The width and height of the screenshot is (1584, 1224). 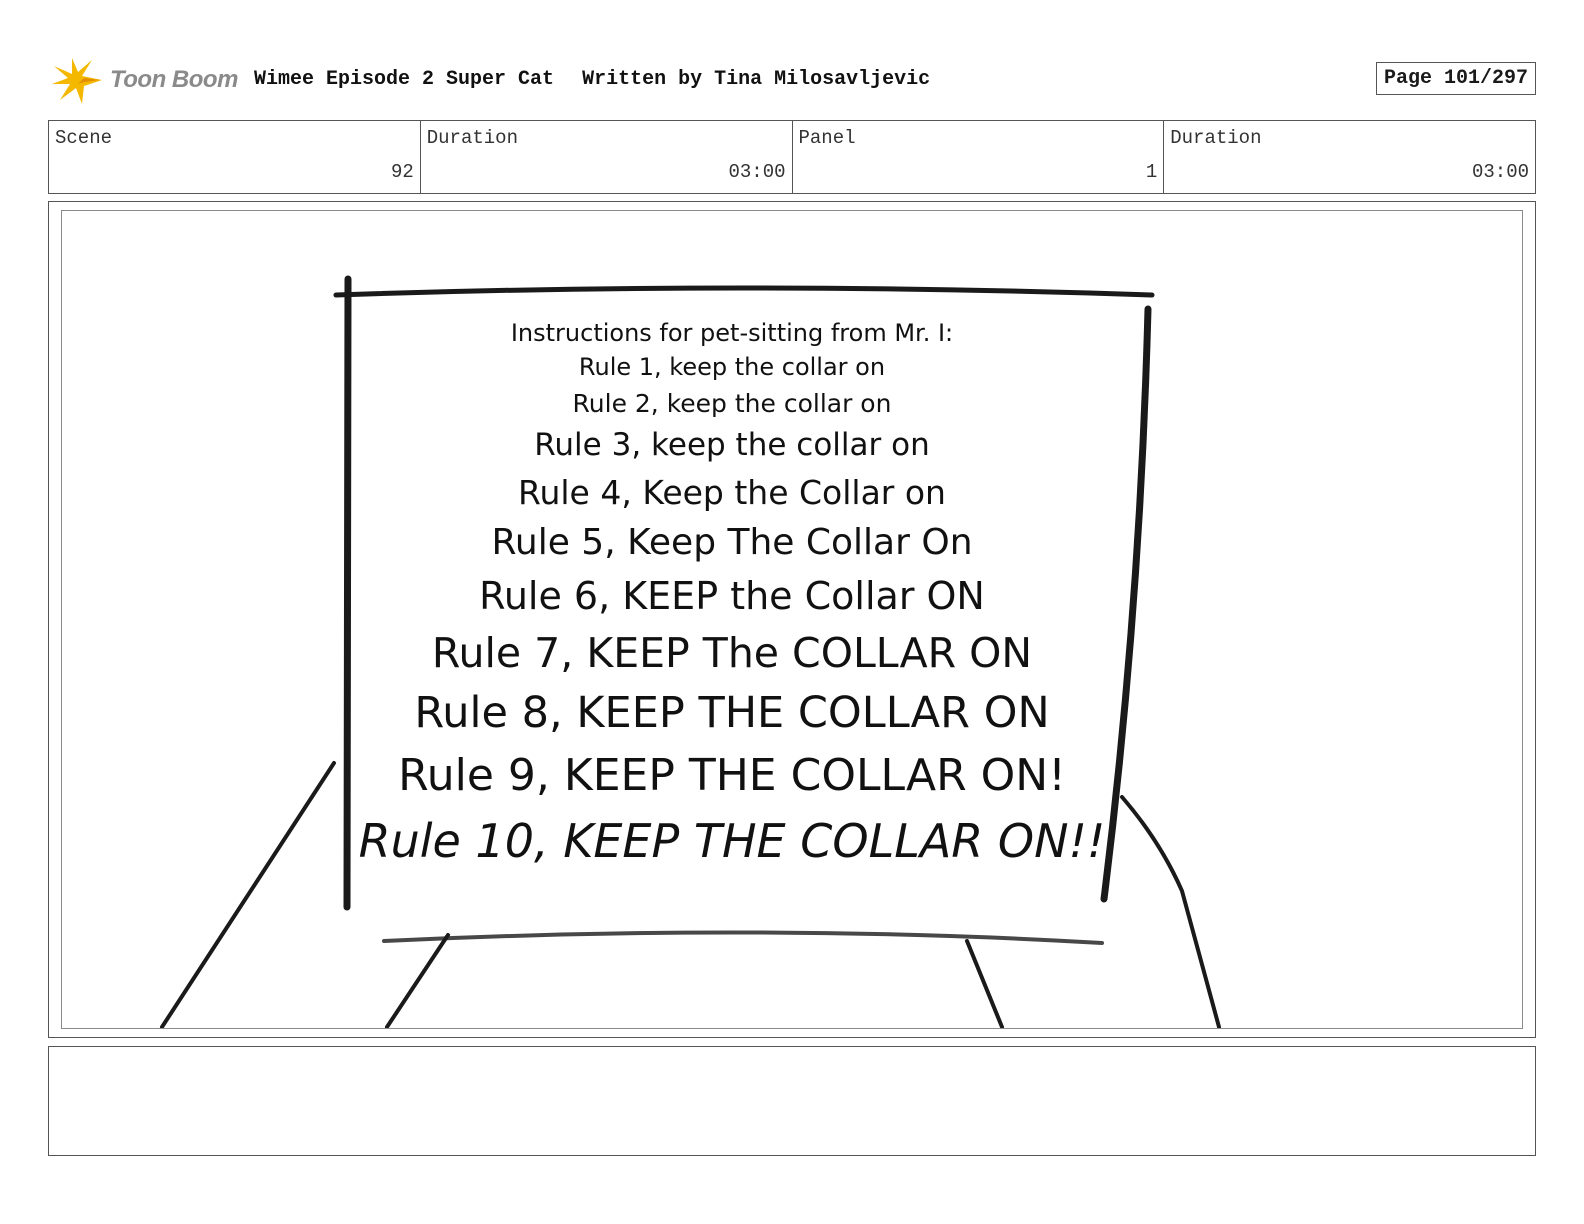 I want to click on right-arm-inner, so click(x=984, y=983).